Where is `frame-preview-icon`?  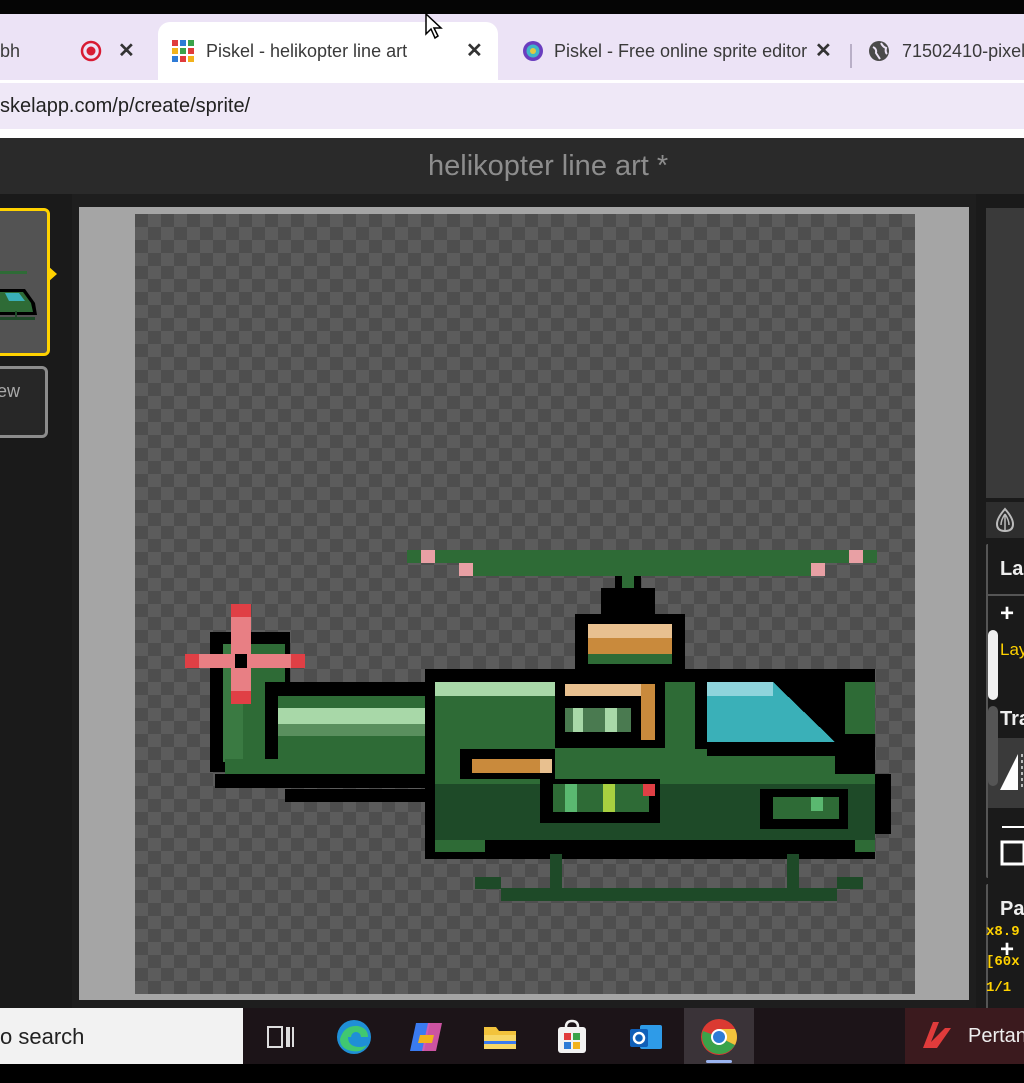
frame-preview-icon is located at coordinates (18, 295).